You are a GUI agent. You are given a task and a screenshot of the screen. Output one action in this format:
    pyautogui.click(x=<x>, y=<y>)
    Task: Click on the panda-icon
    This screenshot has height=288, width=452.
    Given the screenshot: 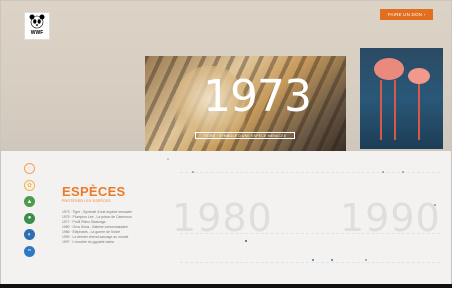 What is the action you would take?
    pyautogui.click(x=37, y=21)
    